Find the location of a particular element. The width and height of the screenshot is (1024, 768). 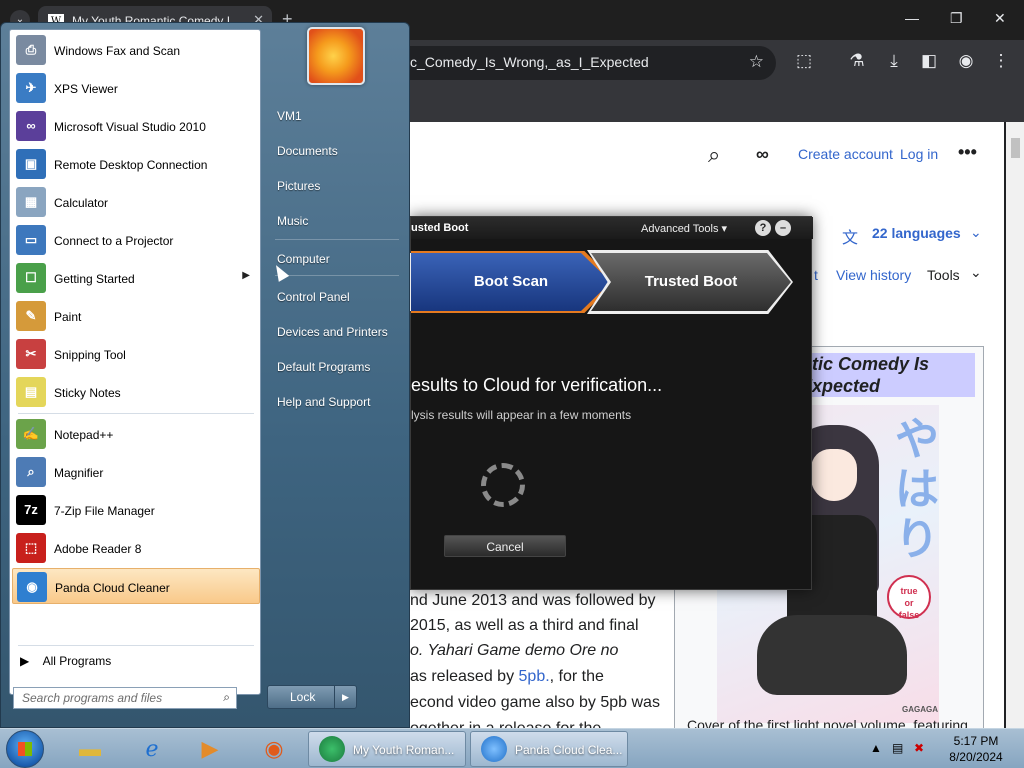

program-label: Magnifier is located at coordinates (79, 473).